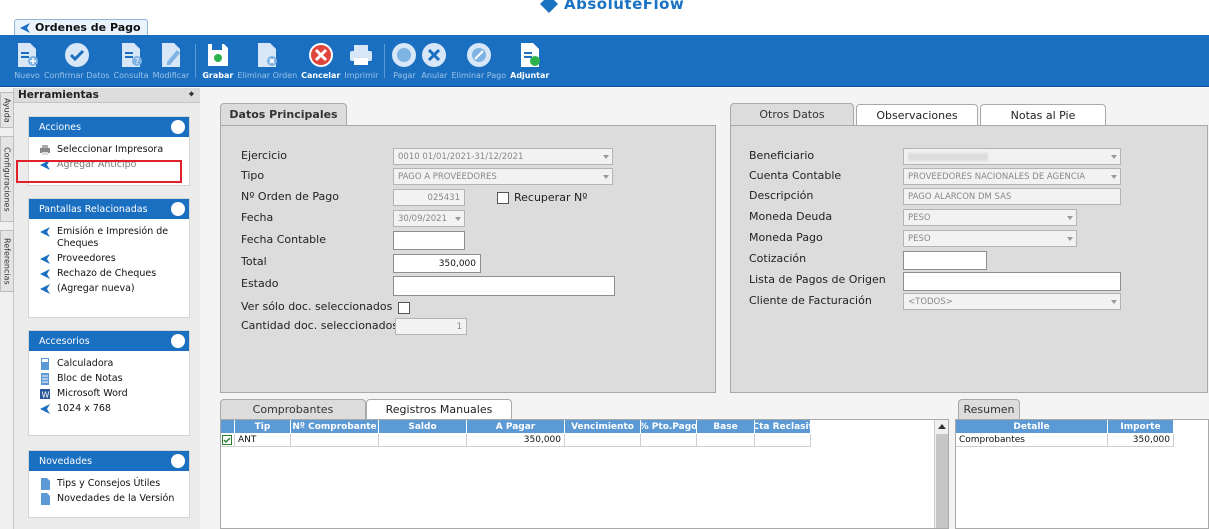 The width and height of the screenshot is (1209, 529). Describe the element at coordinates (112, 484) in the screenshot. I see `news-tips: Tips y Consejos Útiles` at that location.